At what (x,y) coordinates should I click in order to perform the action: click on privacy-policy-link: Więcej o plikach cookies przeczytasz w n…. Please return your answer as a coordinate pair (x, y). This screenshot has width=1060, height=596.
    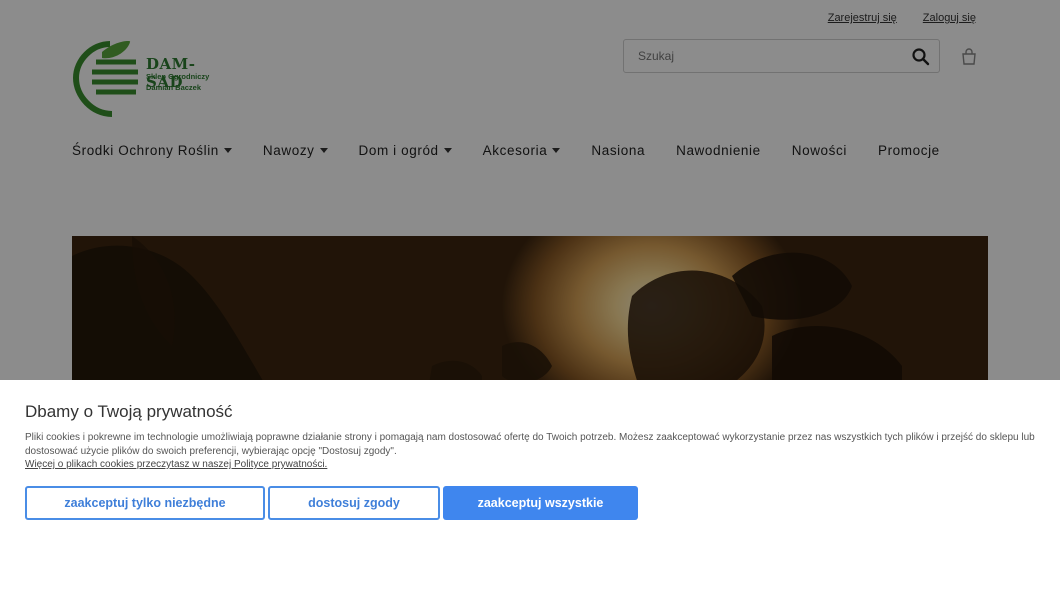
    Looking at the image, I should click on (176, 464).